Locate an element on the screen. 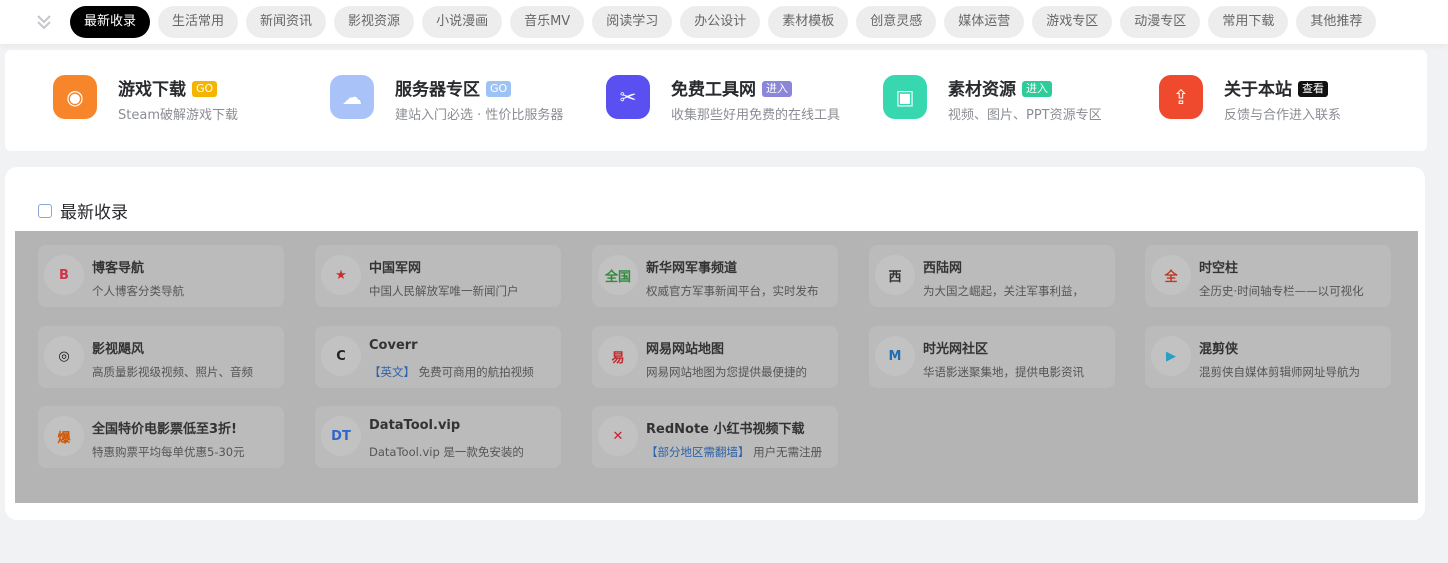  featured-title: 素材资源 进入 is located at coordinates (1000, 87).